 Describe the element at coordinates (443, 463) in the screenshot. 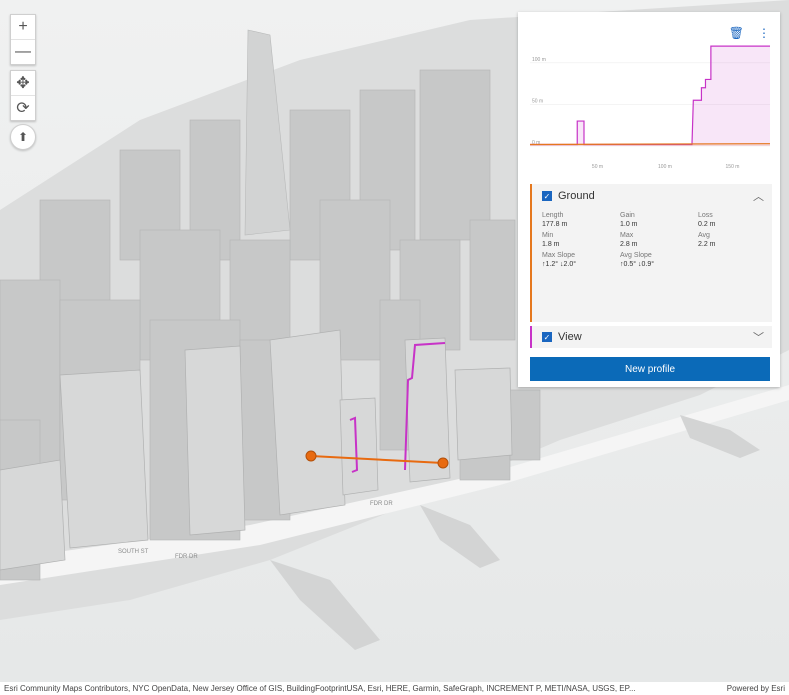

I see `profile-end-point` at that location.